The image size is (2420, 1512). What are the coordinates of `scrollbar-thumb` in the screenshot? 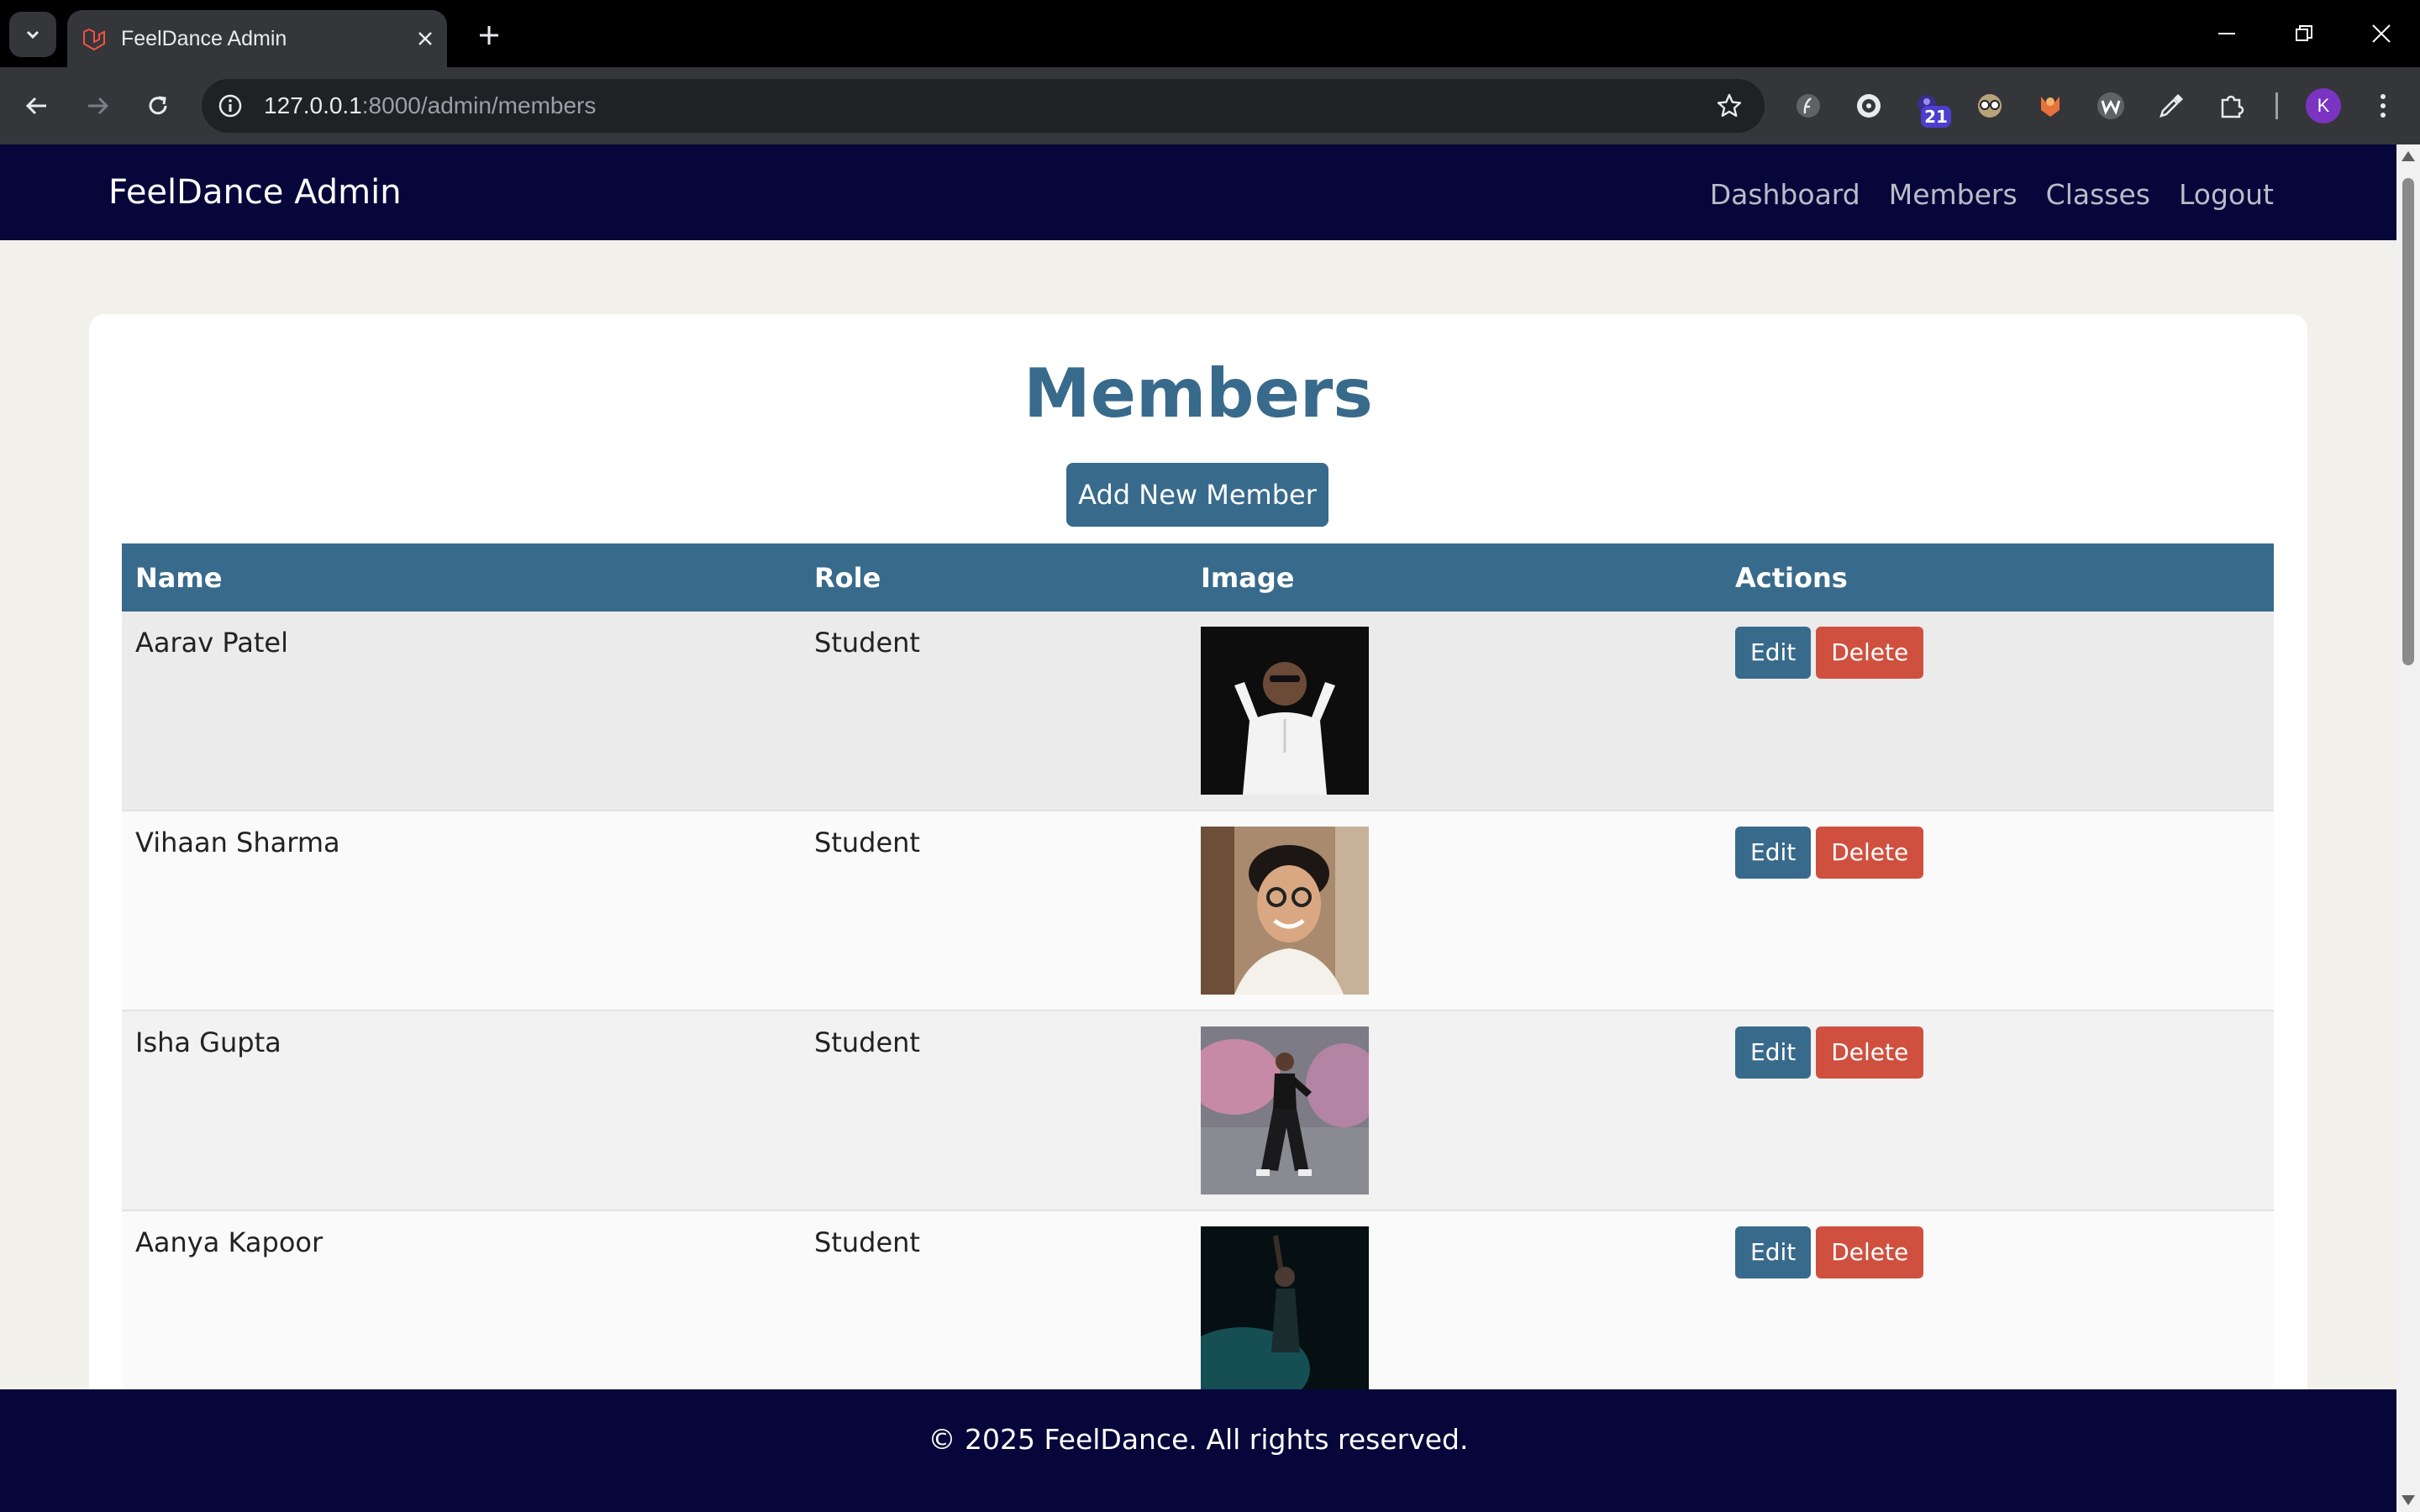 It's located at (2408, 421).